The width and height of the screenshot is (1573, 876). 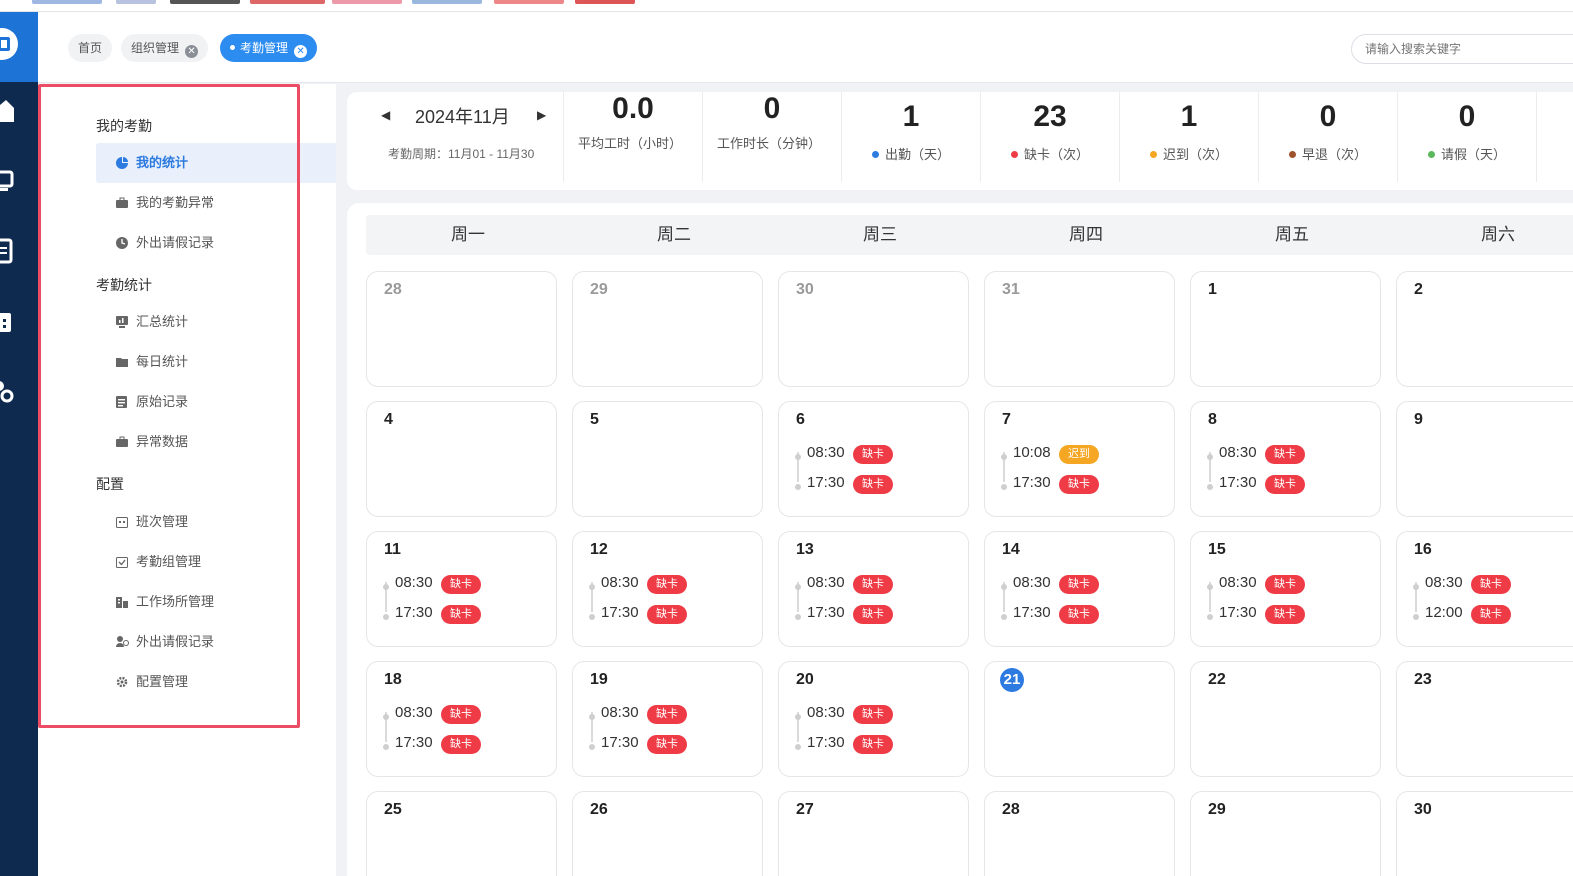 What do you see at coordinates (162, 681) in the screenshot?
I see `menu-item-label: 配置管理` at bounding box center [162, 681].